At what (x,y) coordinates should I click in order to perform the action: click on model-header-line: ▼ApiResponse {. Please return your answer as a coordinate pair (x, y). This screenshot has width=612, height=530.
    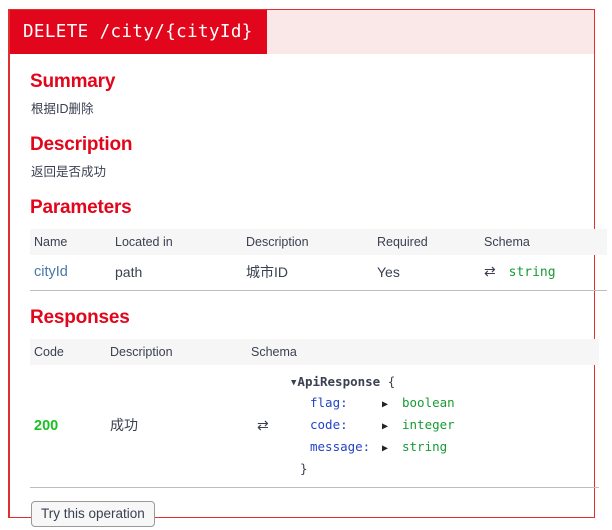
    Looking at the image, I should click on (373, 382).